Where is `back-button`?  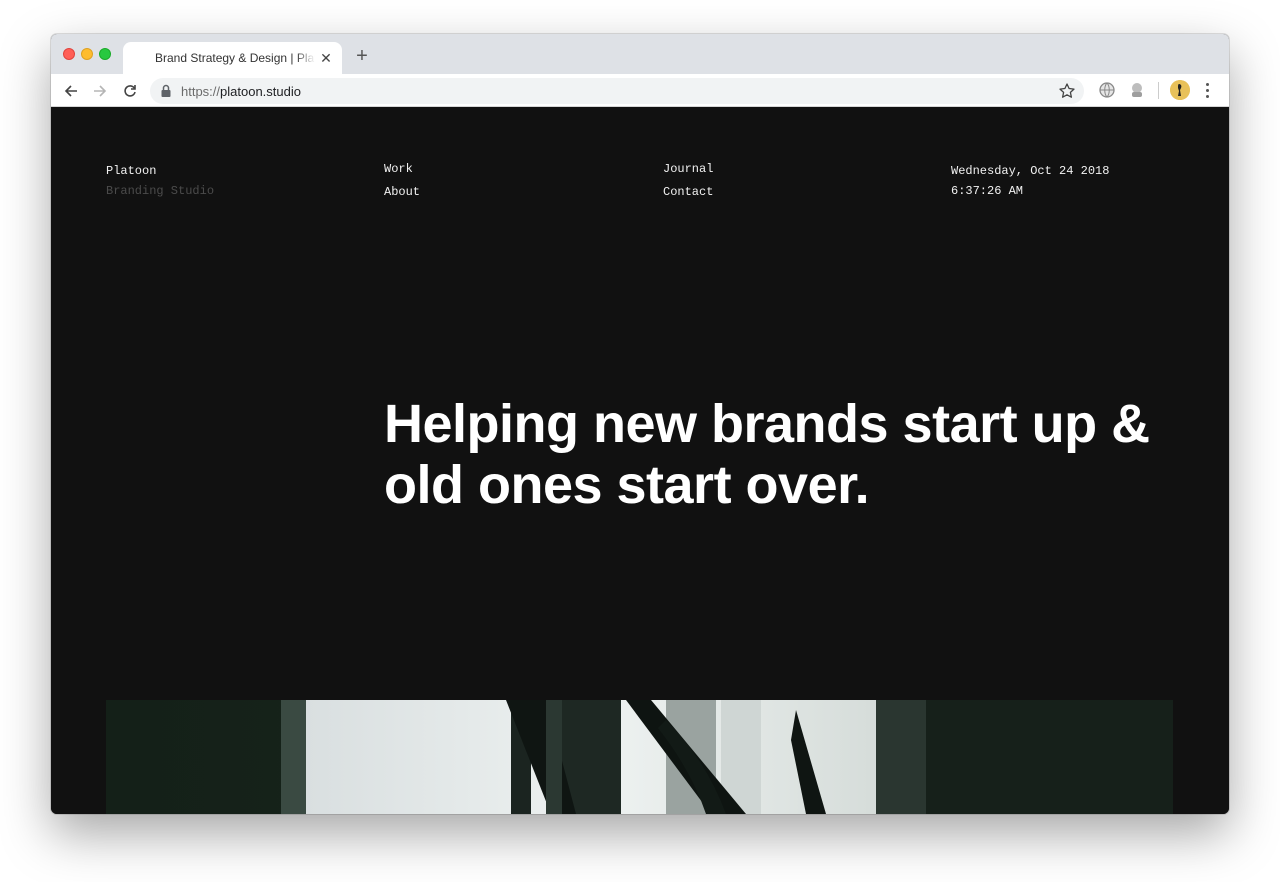
back-button is located at coordinates (71, 91).